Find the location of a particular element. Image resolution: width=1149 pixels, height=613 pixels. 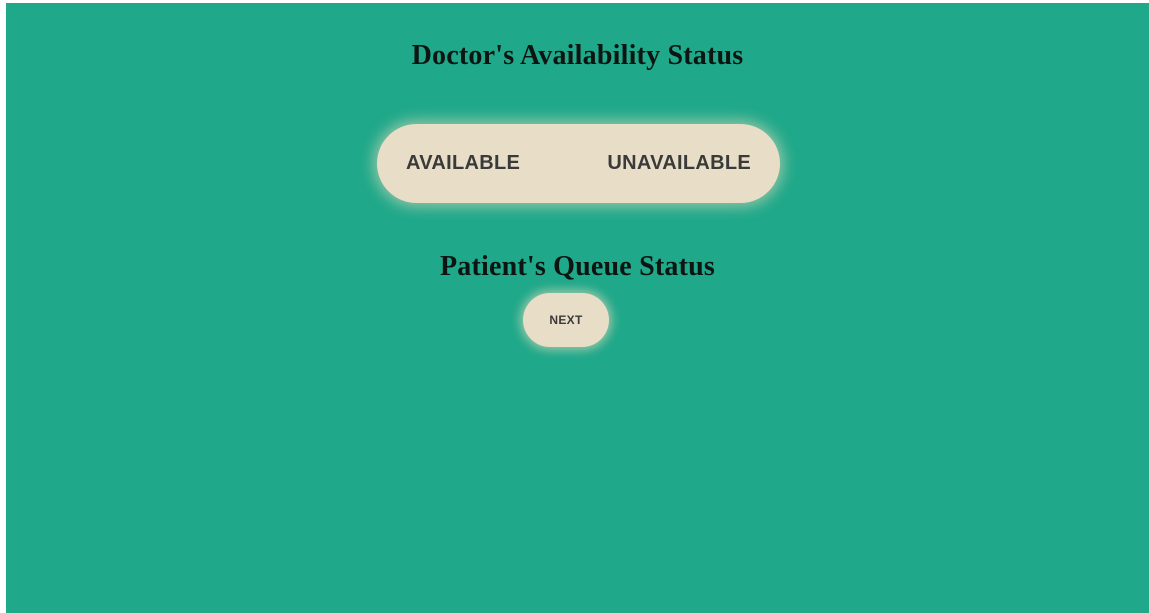

next-button: NEXT is located at coordinates (566, 320).